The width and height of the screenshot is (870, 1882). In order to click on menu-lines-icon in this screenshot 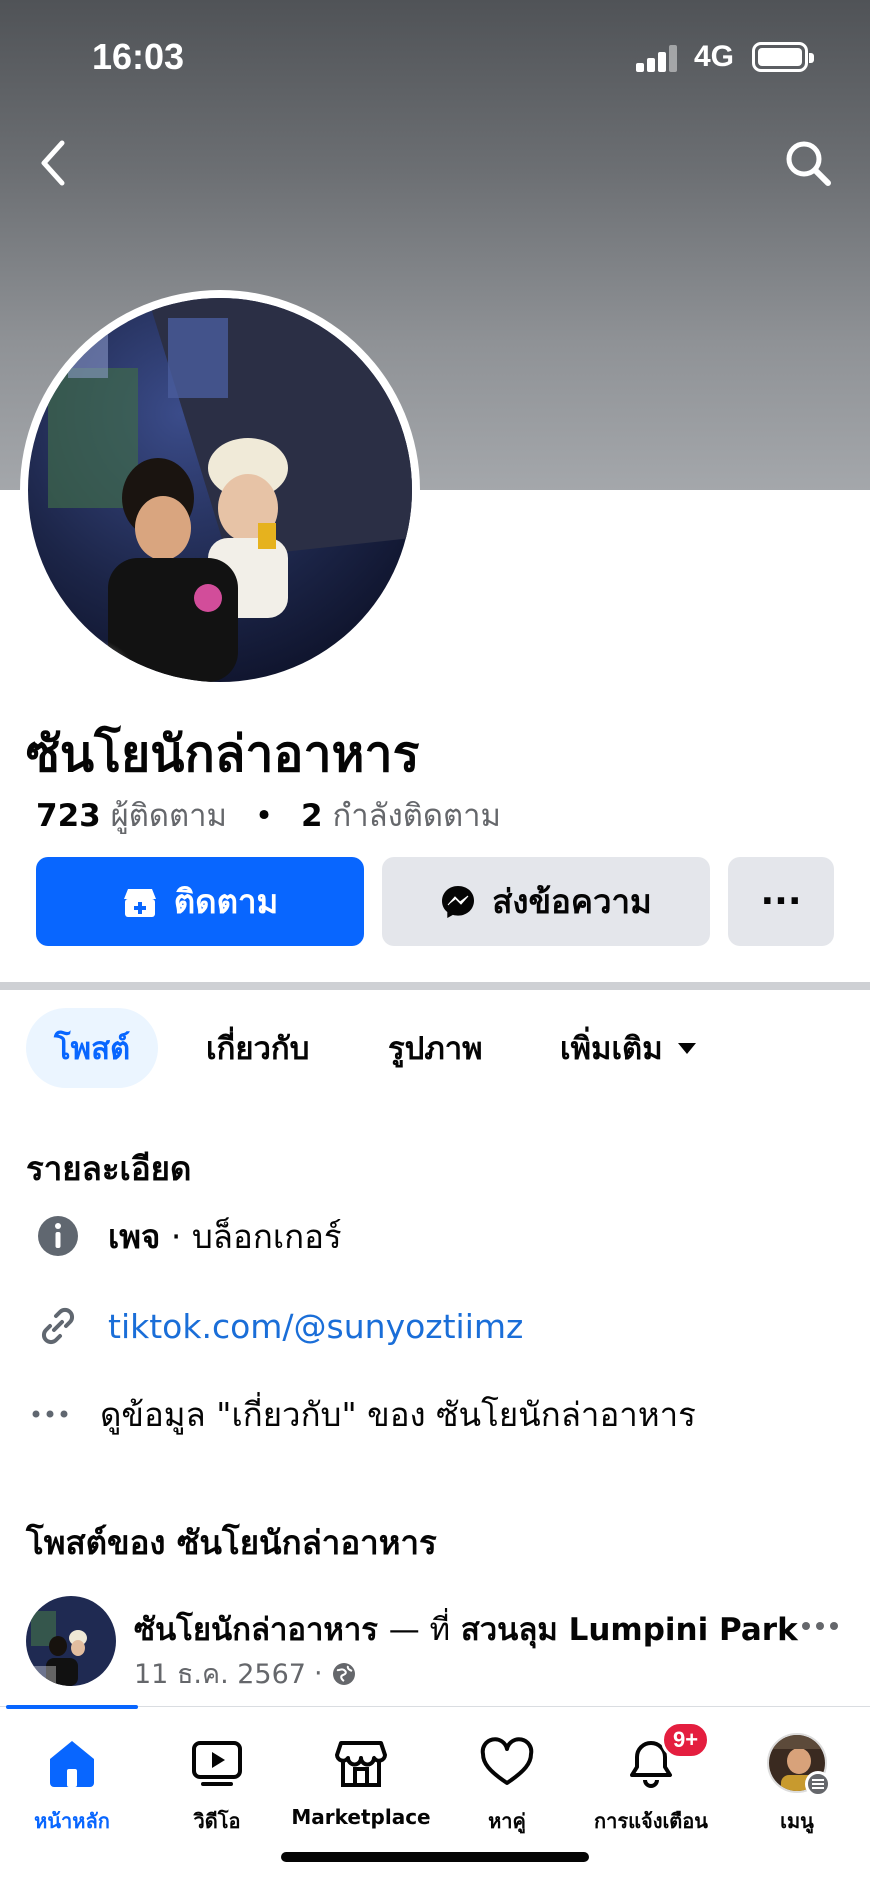, I will do `click(818, 1784)`.